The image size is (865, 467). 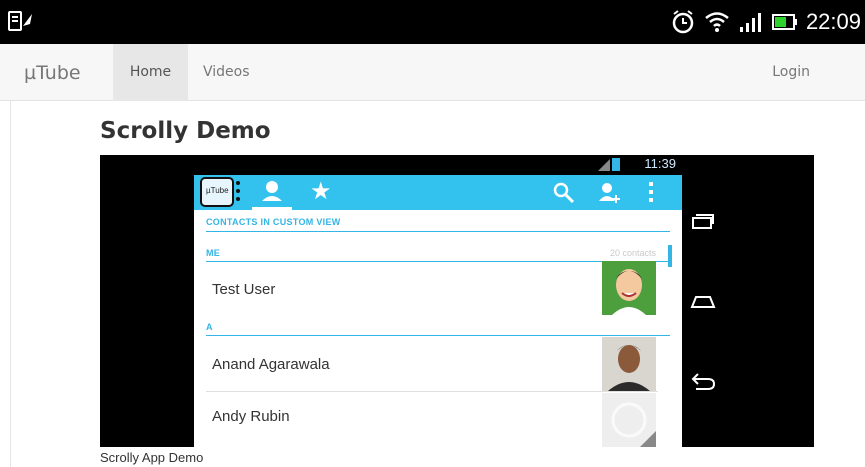 I want to click on phone-status-bar: 22:09, so click(x=432, y=22).